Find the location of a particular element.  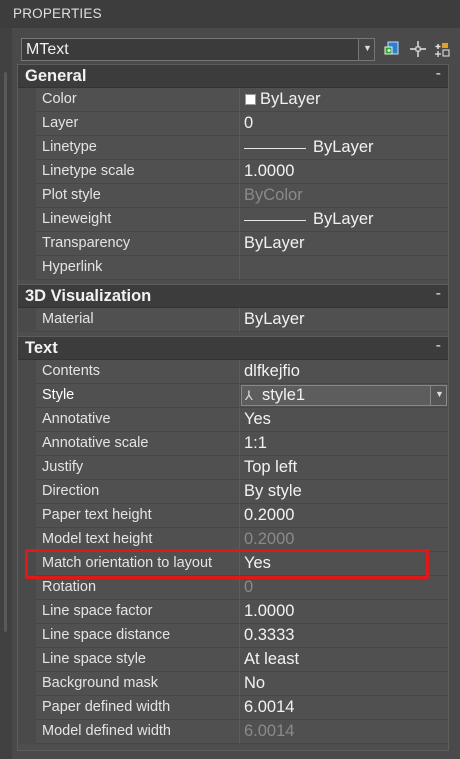

property-value: Yes is located at coordinates (257, 419).